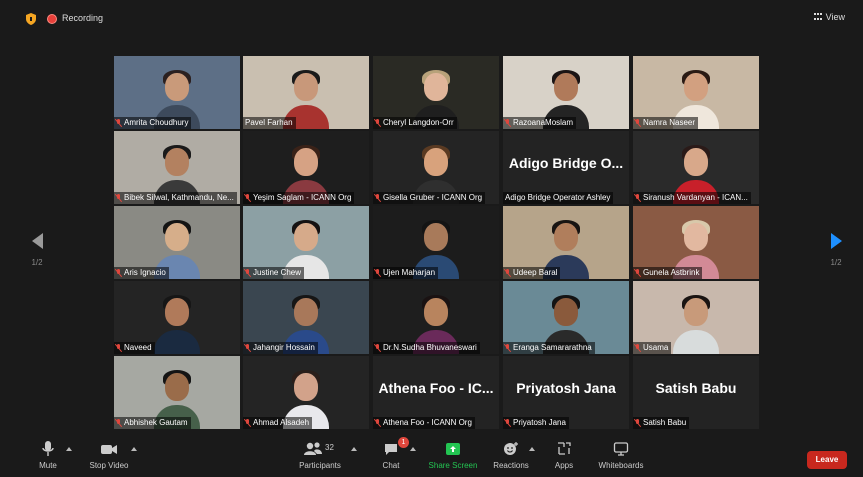 This screenshot has width=863, height=477. What do you see at coordinates (37, 250) in the screenshot?
I see `previous-page-button: 1/2` at bounding box center [37, 250].